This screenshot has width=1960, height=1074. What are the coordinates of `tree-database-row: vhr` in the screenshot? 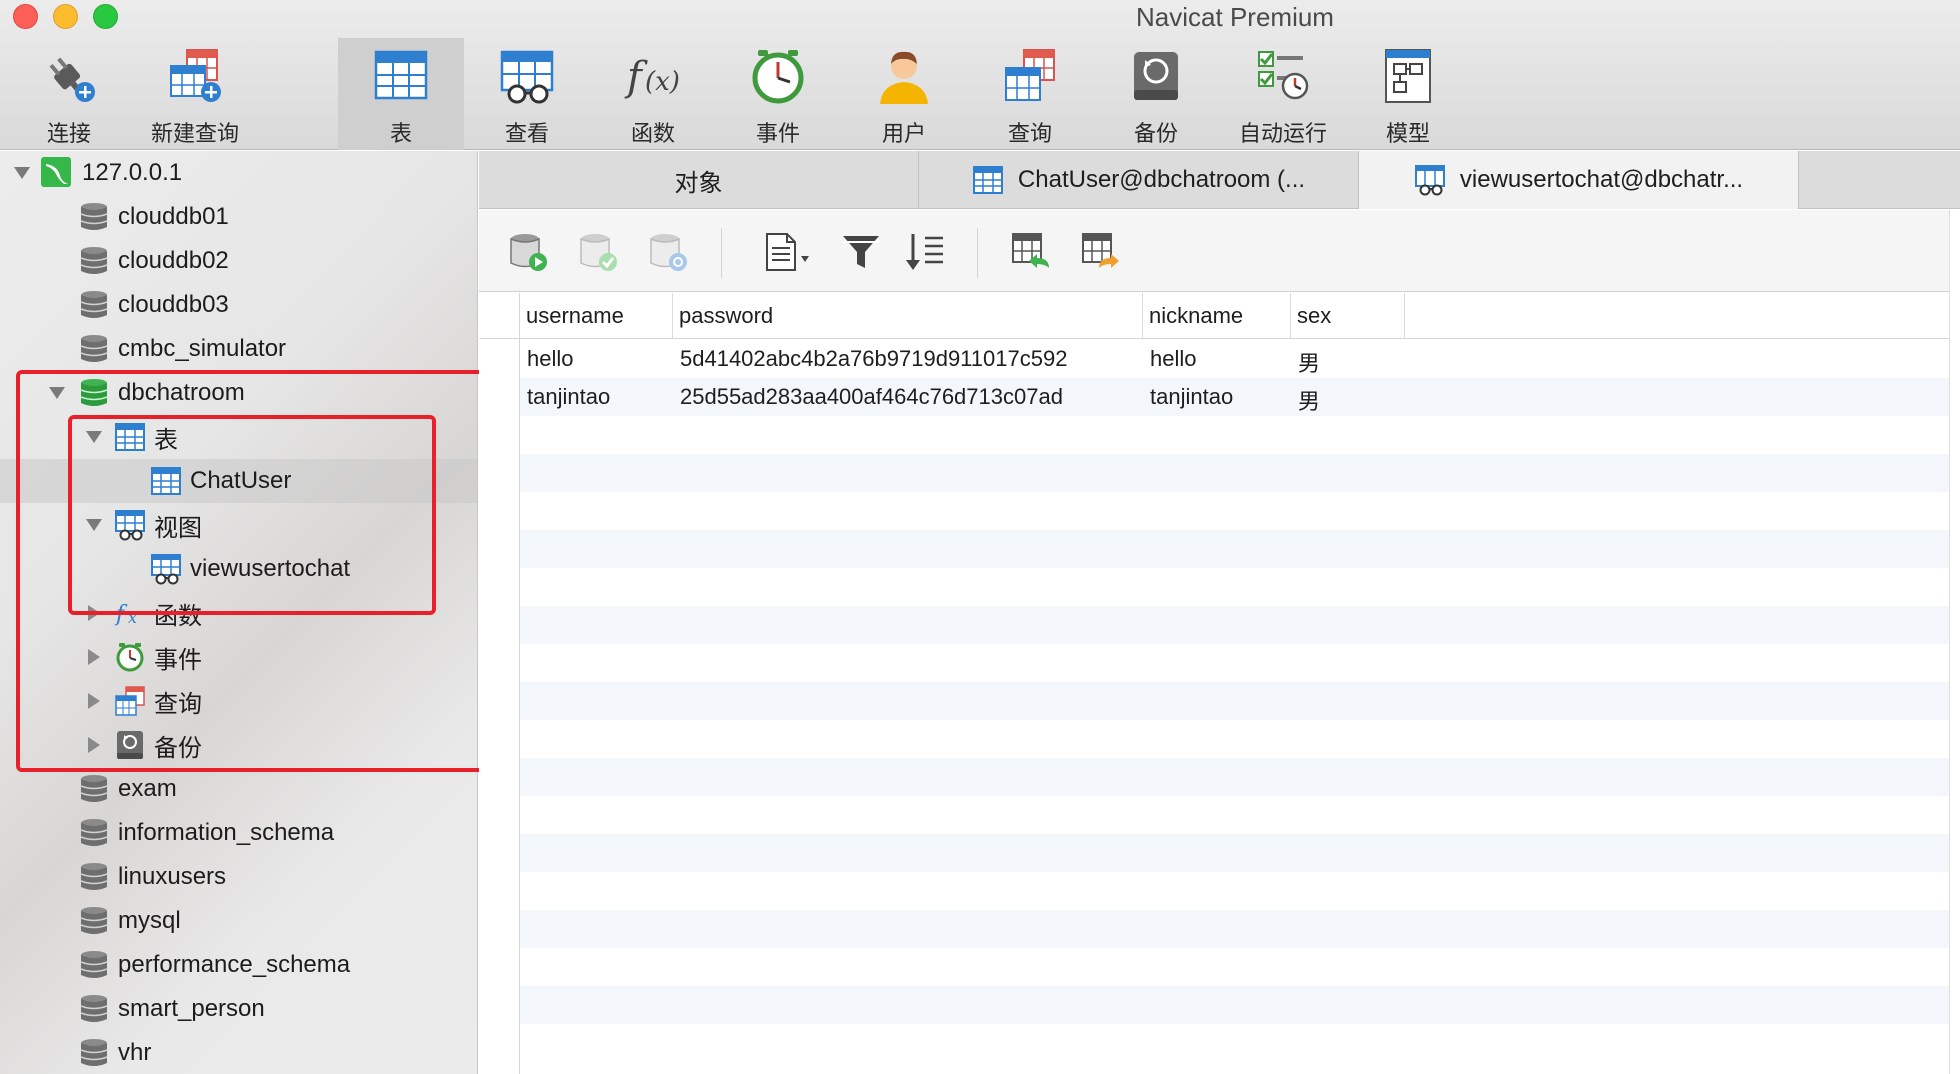 It's located at (238, 1052).